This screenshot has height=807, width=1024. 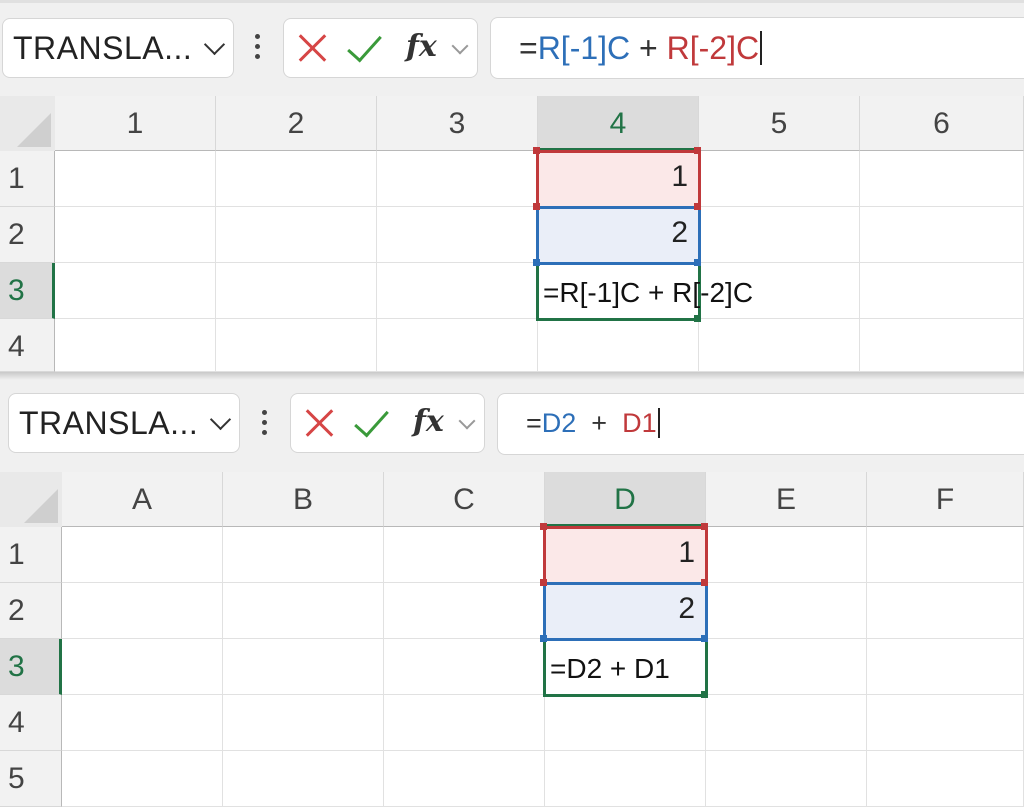 What do you see at coordinates (457, 123) in the screenshot?
I see `column-header: 3` at bounding box center [457, 123].